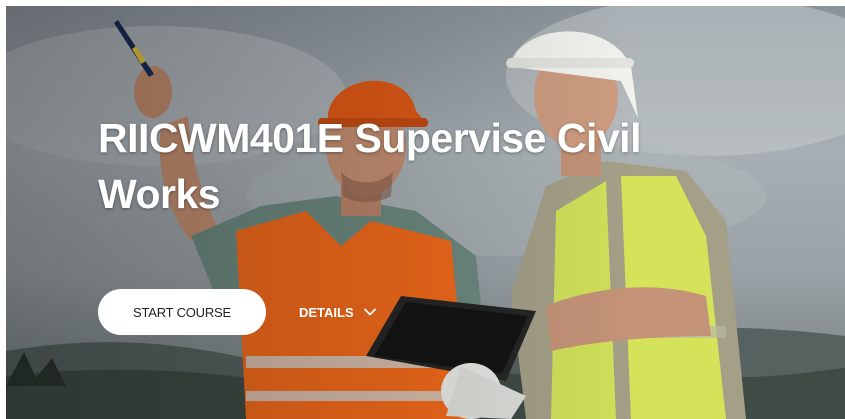 Image resolution: width=845 pixels, height=419 pixels. I want to click on chevron-down-icon, so click(369, 312).